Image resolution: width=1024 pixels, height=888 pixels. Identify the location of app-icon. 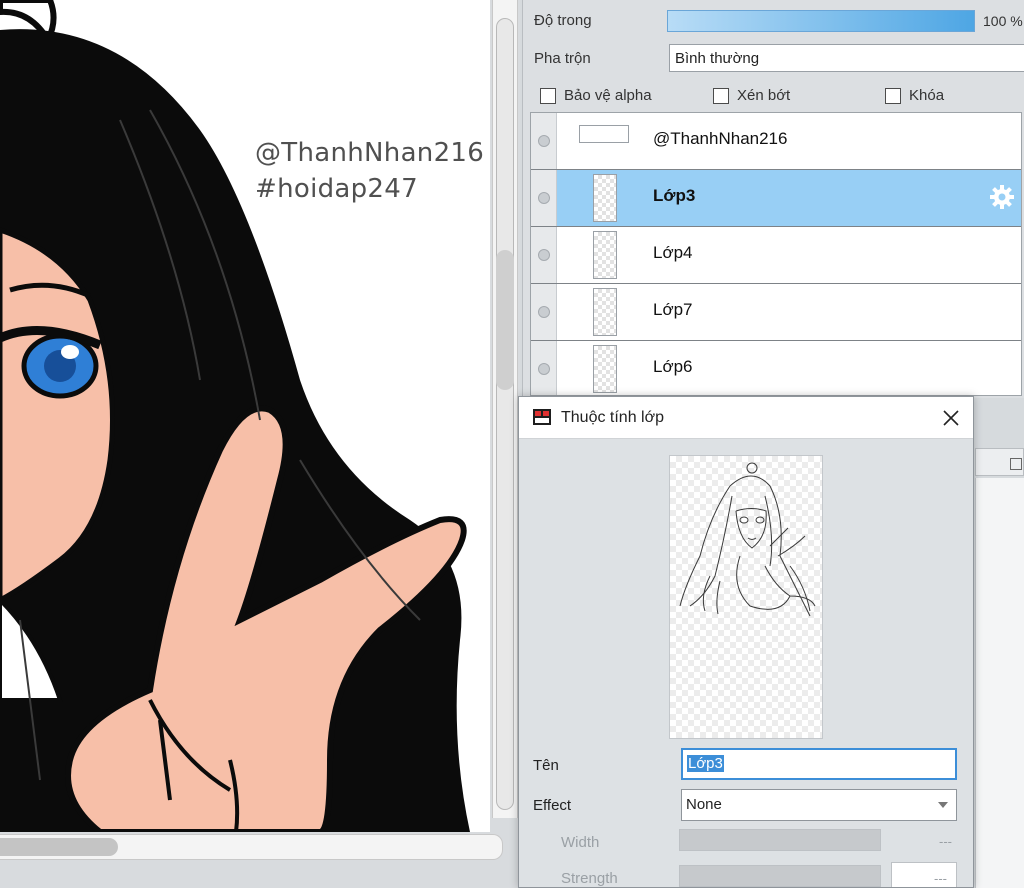
(542, 417).